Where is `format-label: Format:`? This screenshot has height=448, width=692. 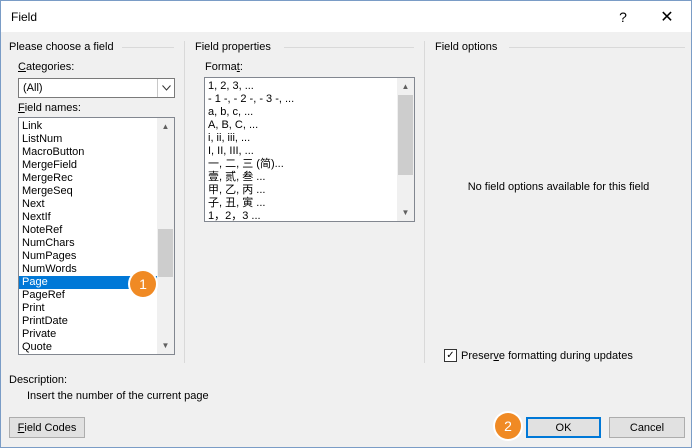
format-label: Format: is located at coordinates (224, 67).